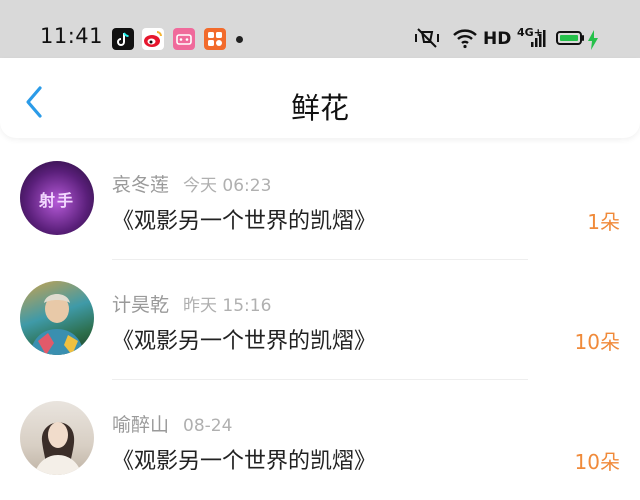 The height and width of the screenshot is (500, 640). Describe the element at coordinates (227, 306) in the screenshot. I see `send-date: 昨天 15:16` at that location.